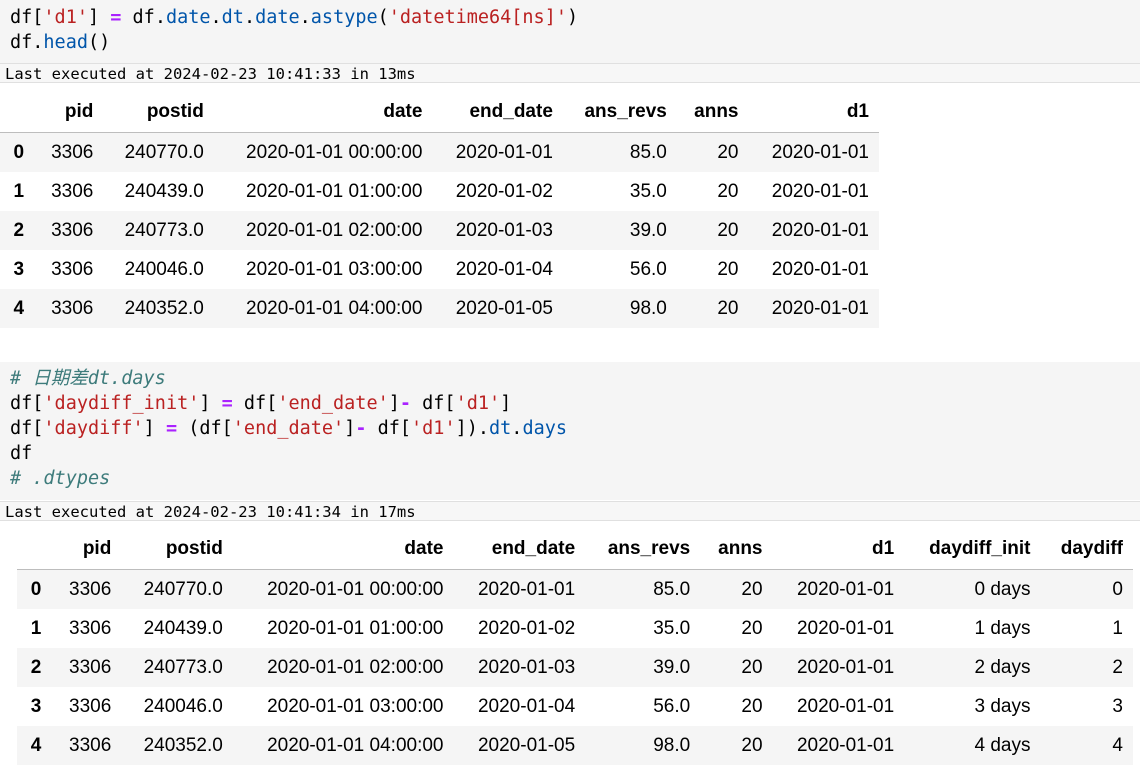 The height and width of the screenshot is (770, 1140). What do you see at coordinates (355, 667) in the screenshot?
I see `table-cell: 2020-01-01 02:00:00` at bounding box center [355, 667].